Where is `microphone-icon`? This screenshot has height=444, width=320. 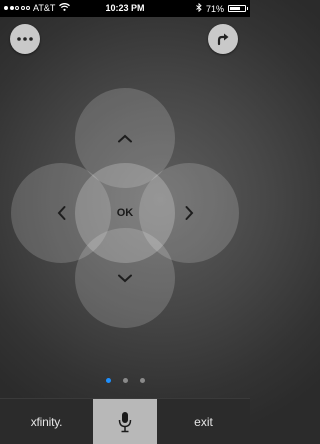 microphone-icon is located at coordinates (125, 421).